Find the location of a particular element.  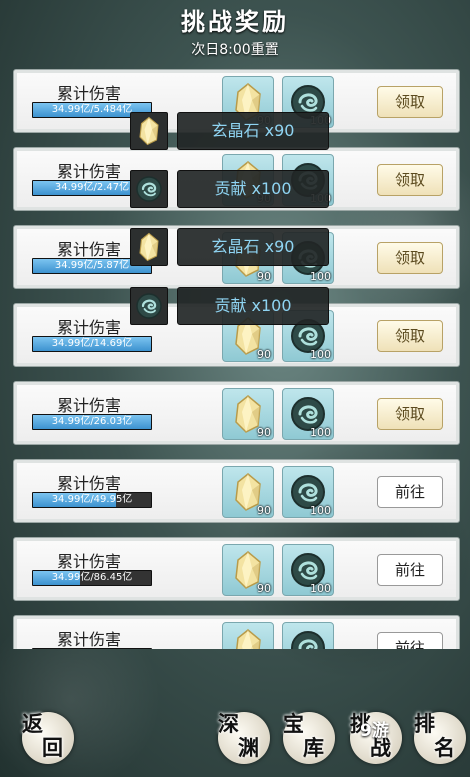

reward-row: 累计伤害 34.99亿/86.45亿 90 100 前往 is located at coordinates (236, 569).